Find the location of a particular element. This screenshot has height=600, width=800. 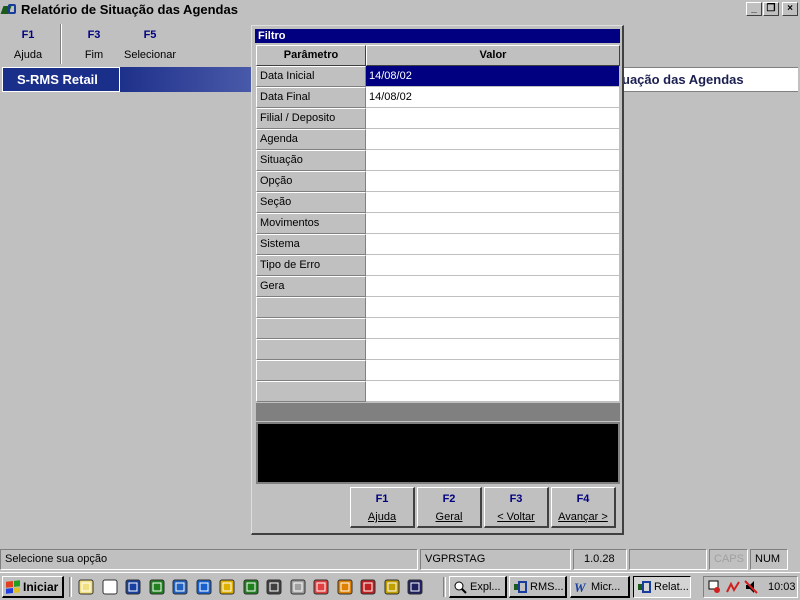

report-title-strip: uação das Agendas is located at coordinates (709, 79).